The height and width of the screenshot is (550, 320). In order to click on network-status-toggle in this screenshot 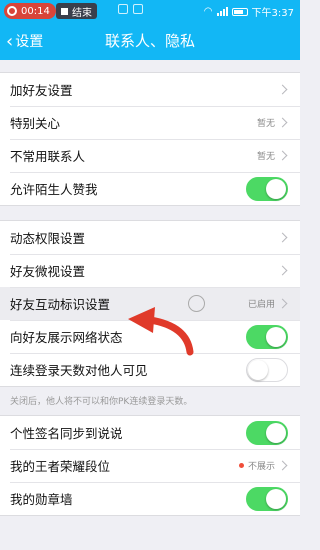, I will do `click(267, 336)`.